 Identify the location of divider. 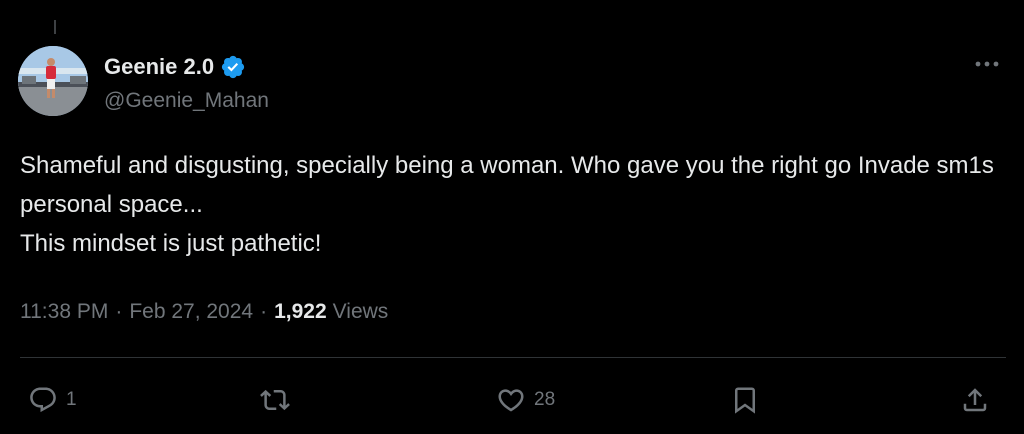
(513, 357).